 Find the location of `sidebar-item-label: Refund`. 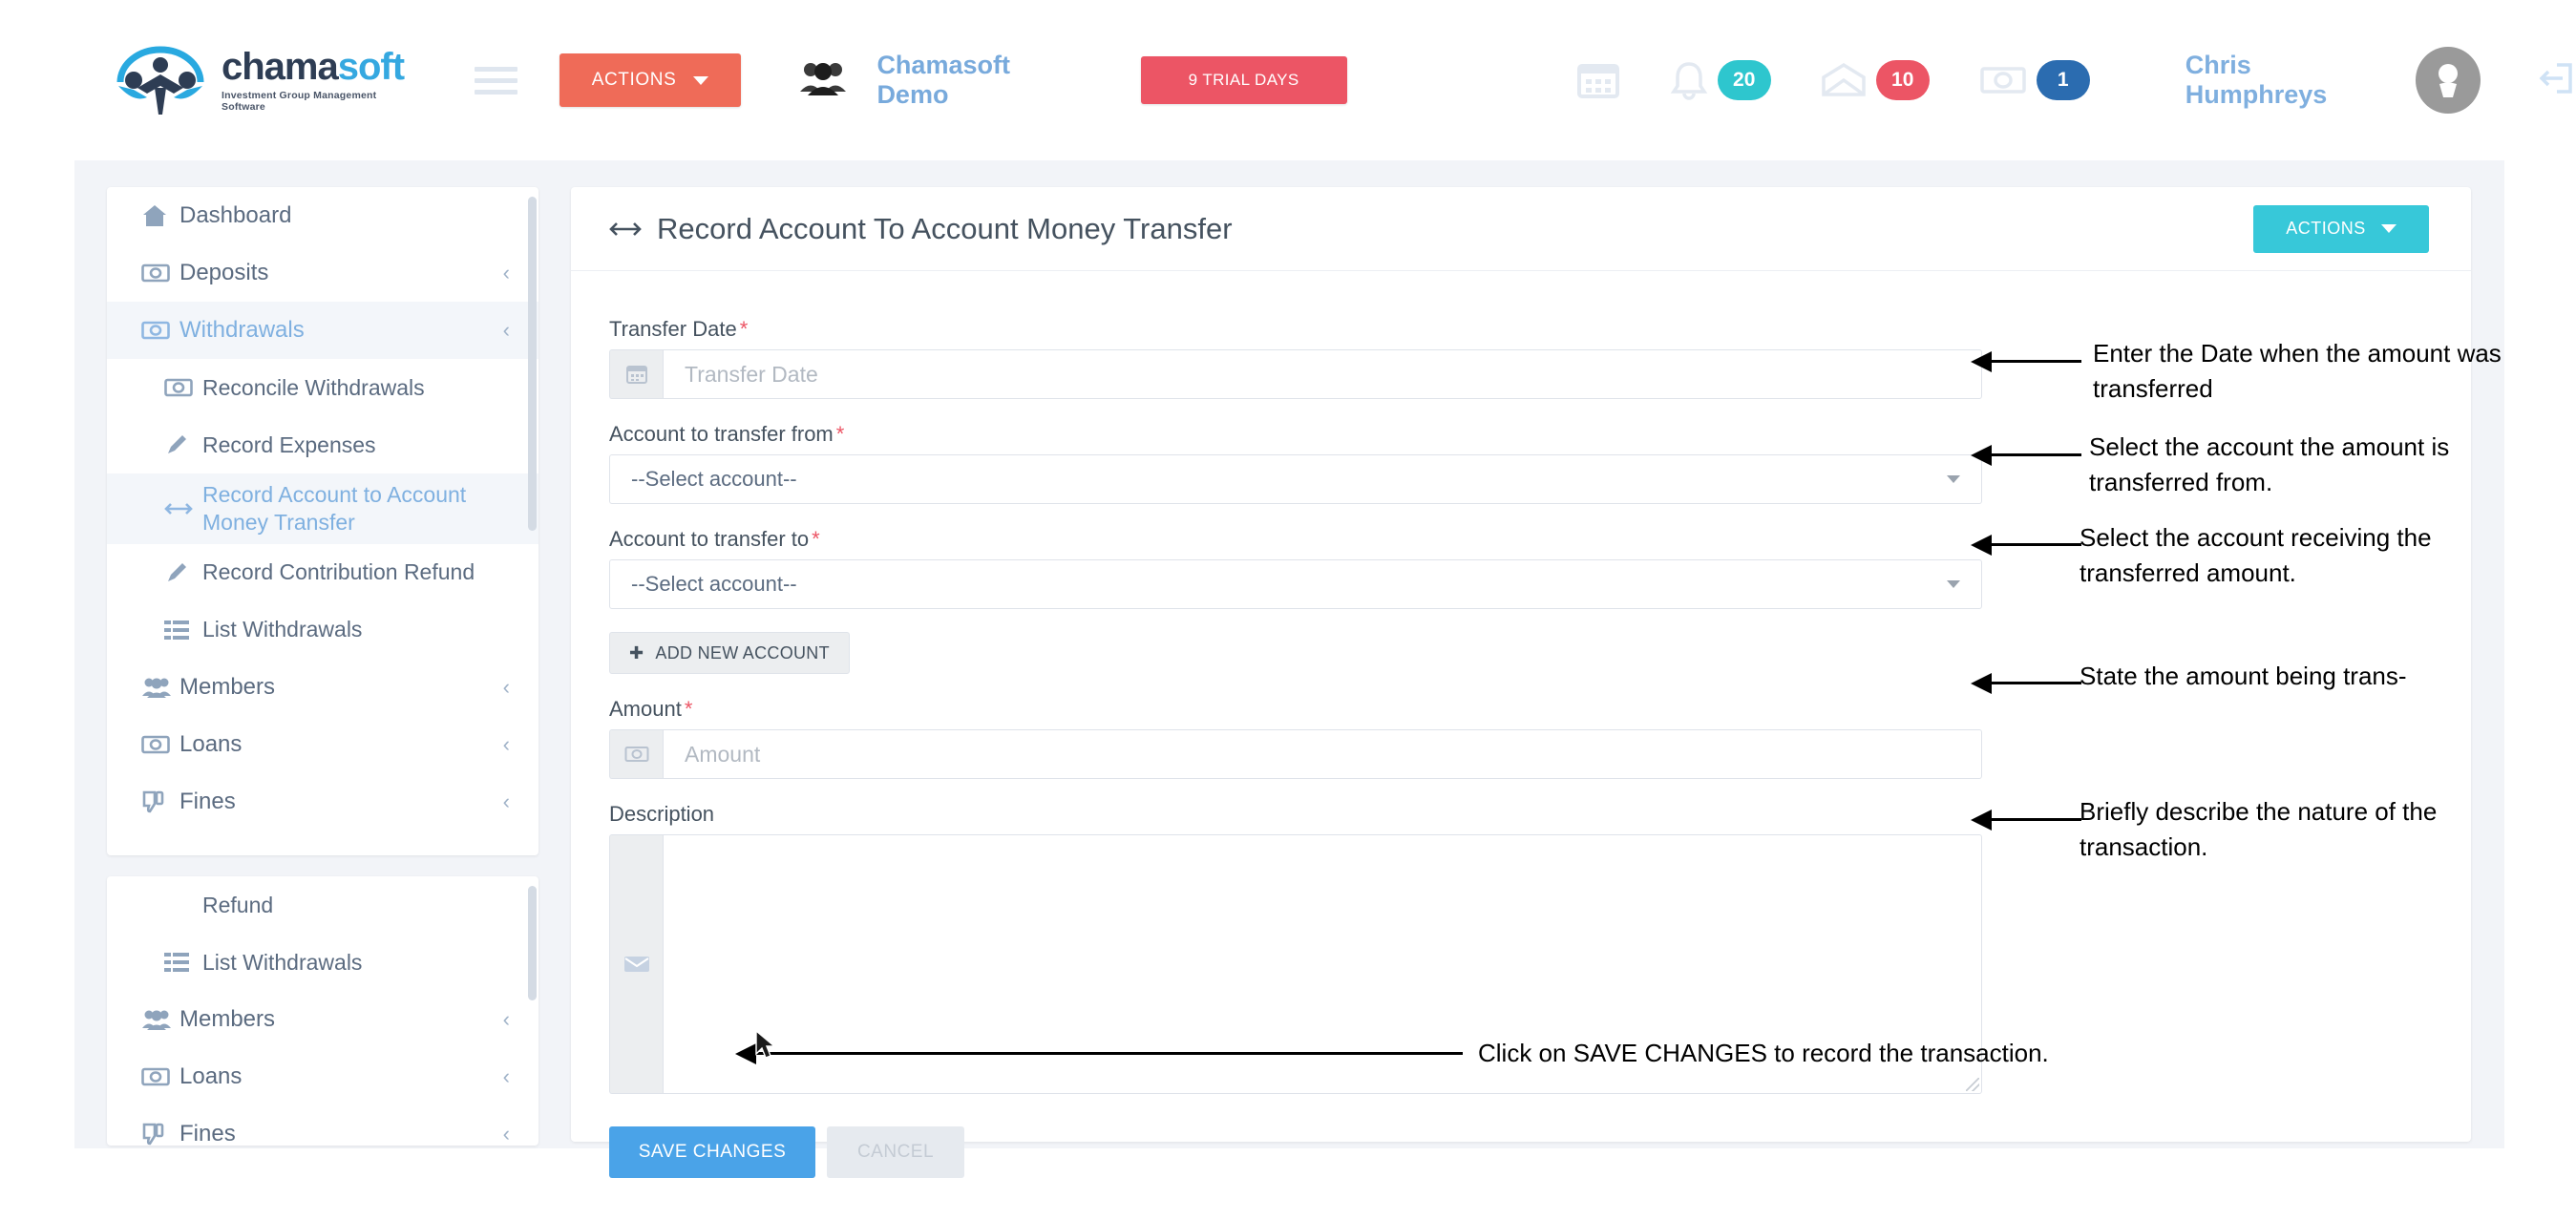

sidebar-item-label: Refund is located at coordinates (238, 905).